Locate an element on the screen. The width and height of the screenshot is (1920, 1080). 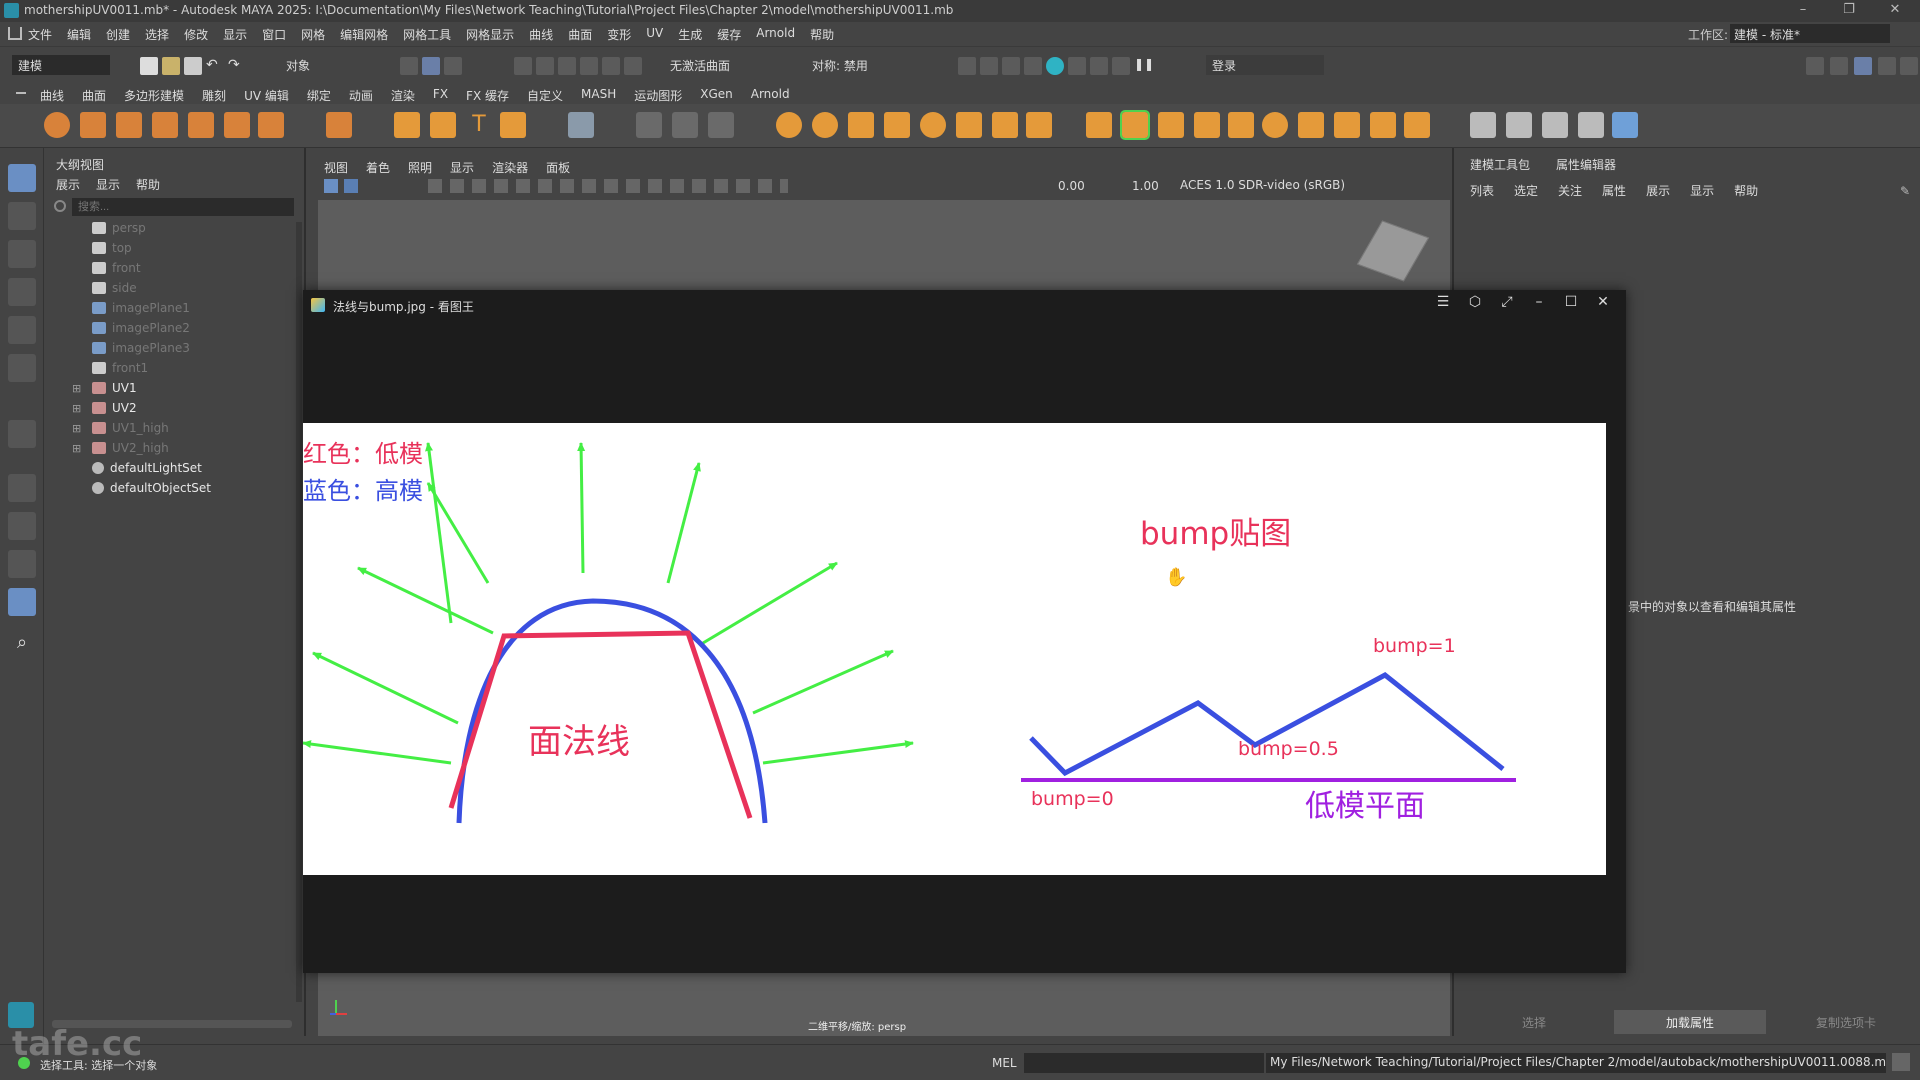
menu-item-9: 网格工具 is located at coordinates (427, 34).